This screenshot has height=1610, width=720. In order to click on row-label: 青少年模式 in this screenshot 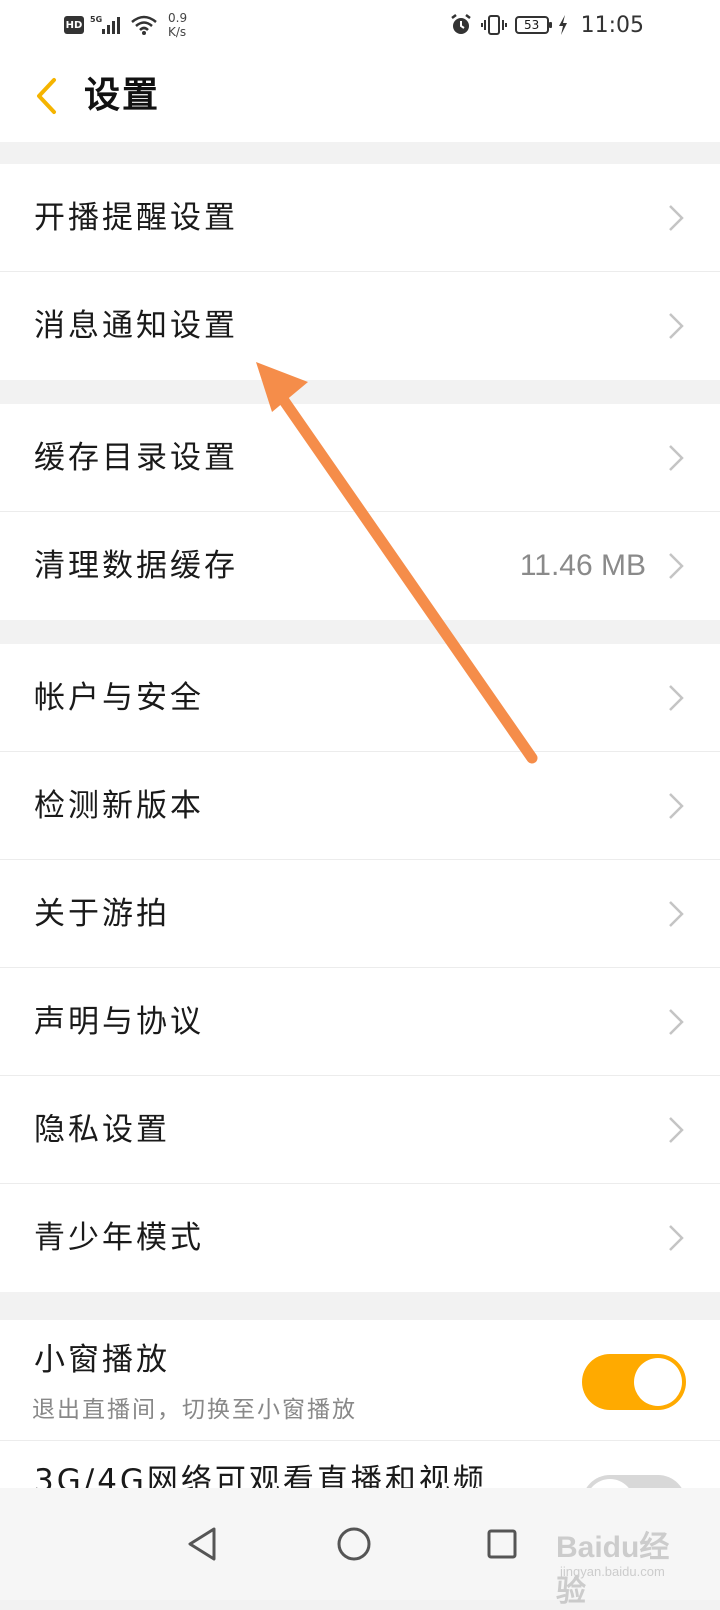, I will do `click(119, 1238)`.